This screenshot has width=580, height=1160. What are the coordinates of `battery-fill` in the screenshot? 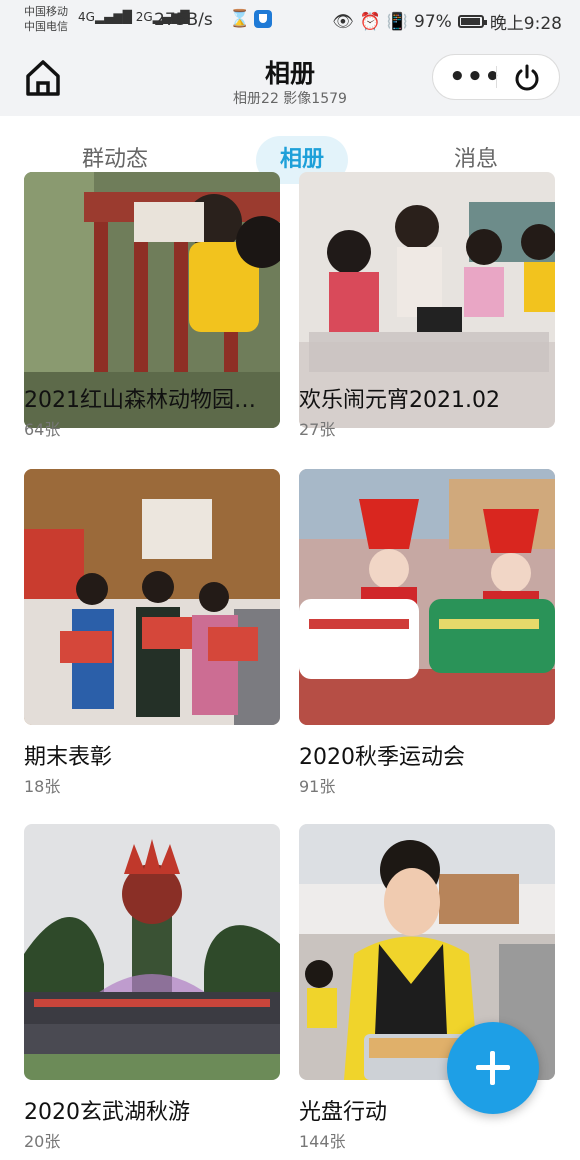 It's located at (470, 21).